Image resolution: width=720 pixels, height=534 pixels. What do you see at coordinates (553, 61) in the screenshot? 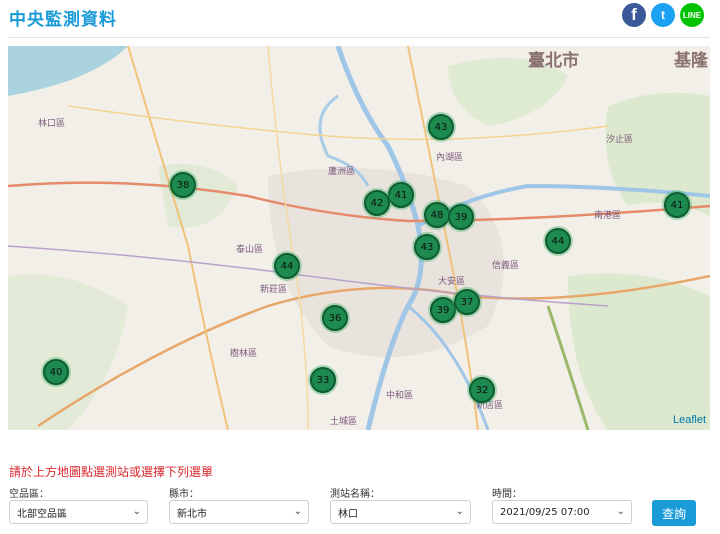
I see `map-city-label: 臺北市` at bounding box center [553, 61].